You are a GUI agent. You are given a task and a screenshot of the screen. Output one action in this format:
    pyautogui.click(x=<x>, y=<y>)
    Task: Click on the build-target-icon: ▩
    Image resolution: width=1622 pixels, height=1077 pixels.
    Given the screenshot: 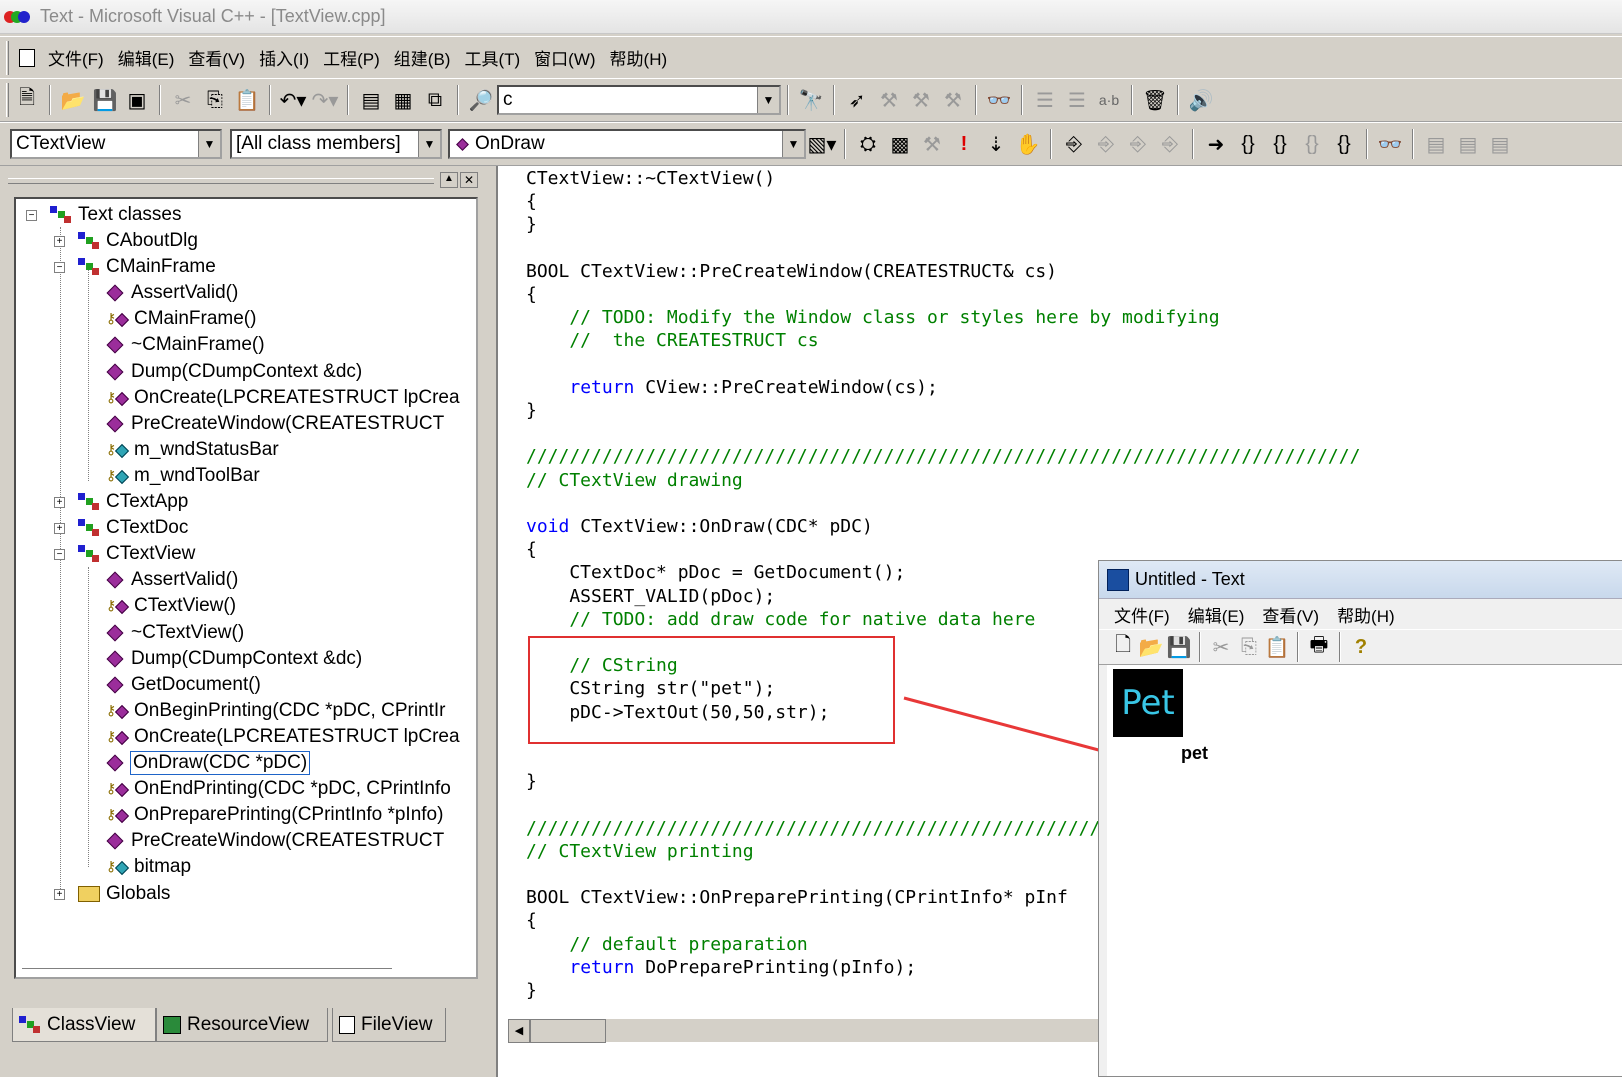 What is the action you would take?
    pyautogui.click(x=900, y=144)
    